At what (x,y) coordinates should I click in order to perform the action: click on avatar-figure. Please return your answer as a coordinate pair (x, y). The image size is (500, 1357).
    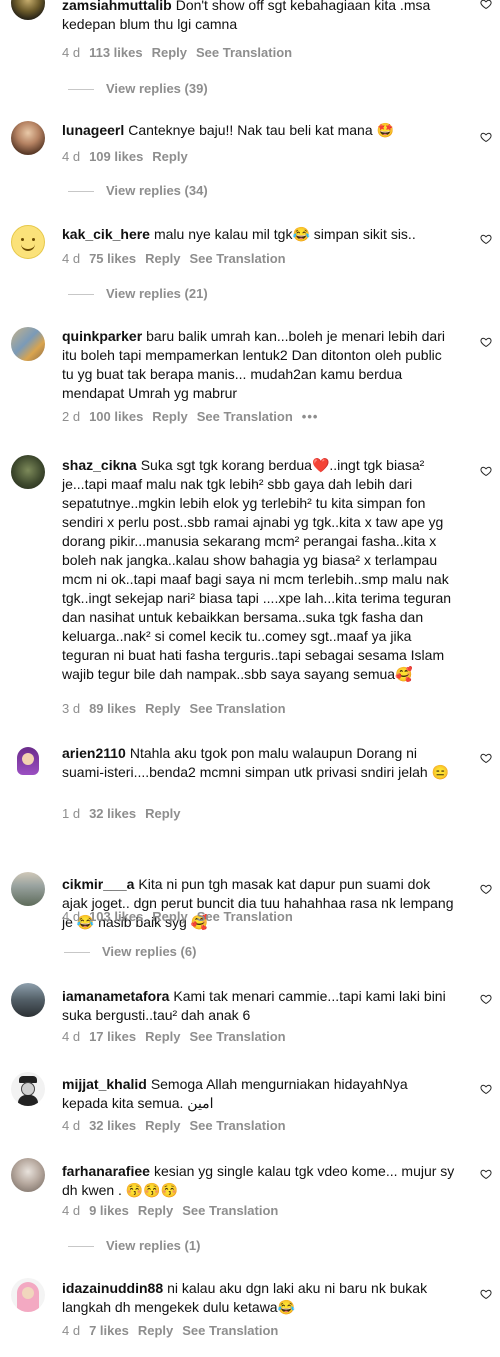
    Looking at the image, I should click on (28, 1100).